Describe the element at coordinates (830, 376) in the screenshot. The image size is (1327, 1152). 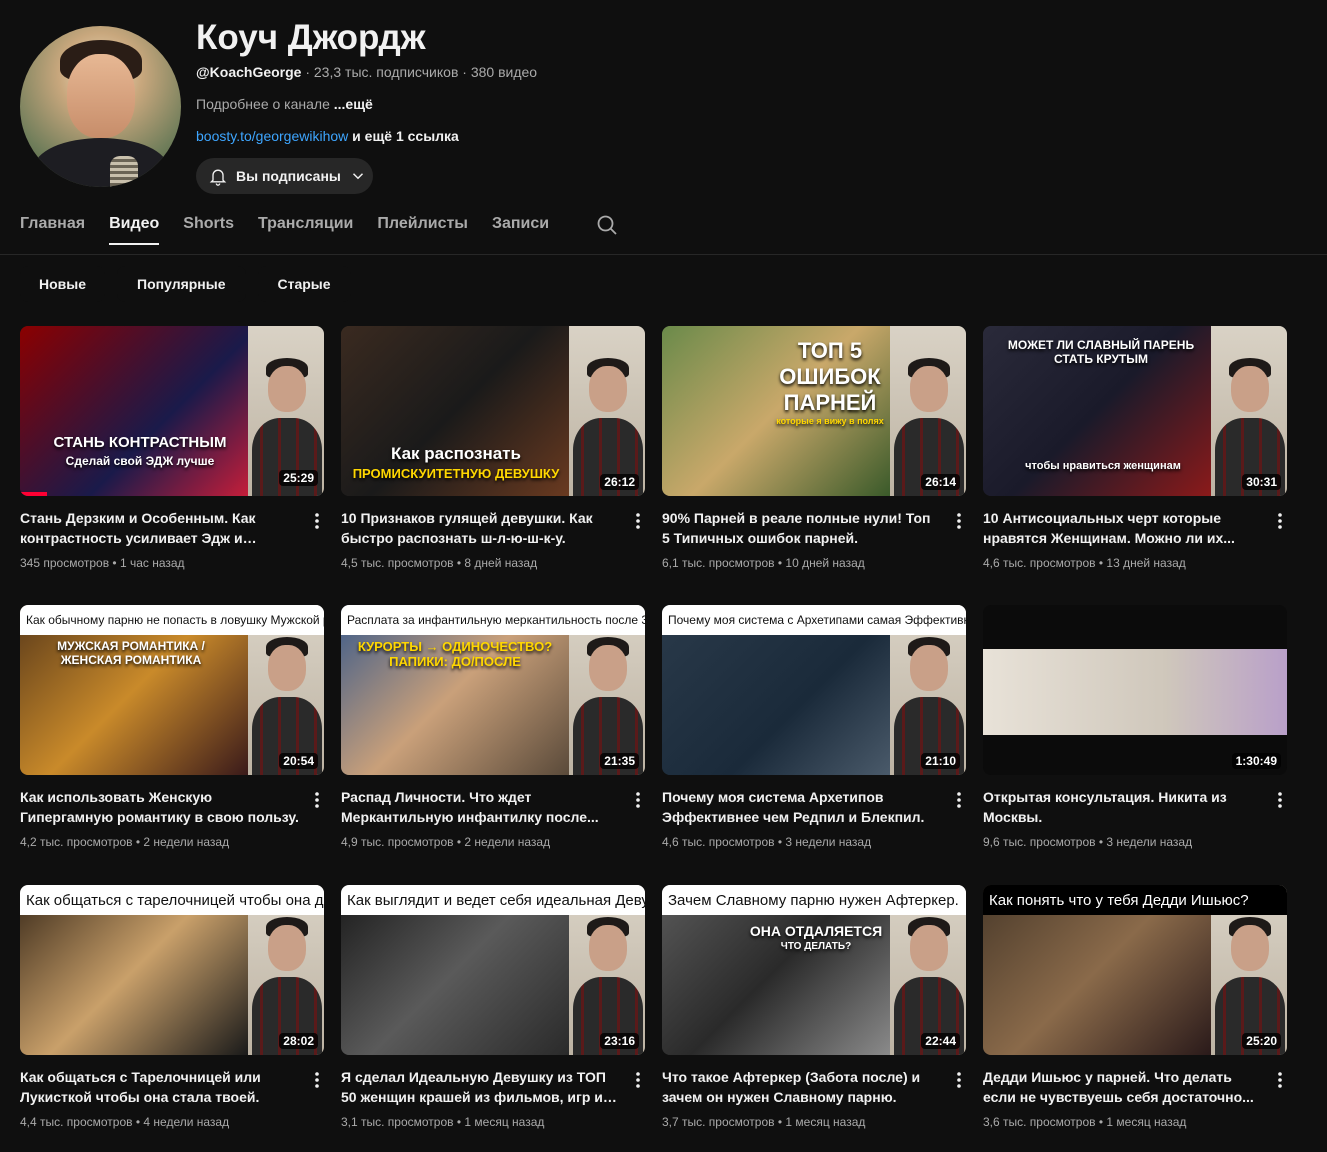
I see `thumbnail-headline: ТОП 5 ОШИБОК ПАРНЕЙ` at that location.